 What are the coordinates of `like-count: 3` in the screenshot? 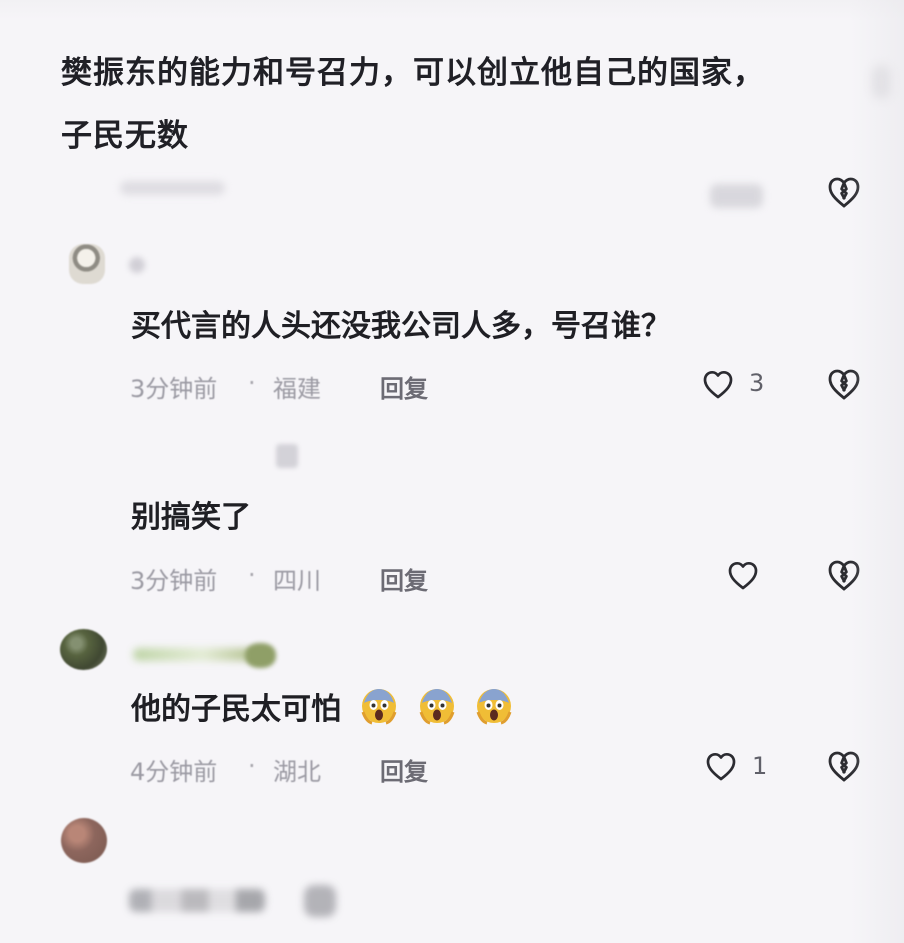 It's located at (757, 383).